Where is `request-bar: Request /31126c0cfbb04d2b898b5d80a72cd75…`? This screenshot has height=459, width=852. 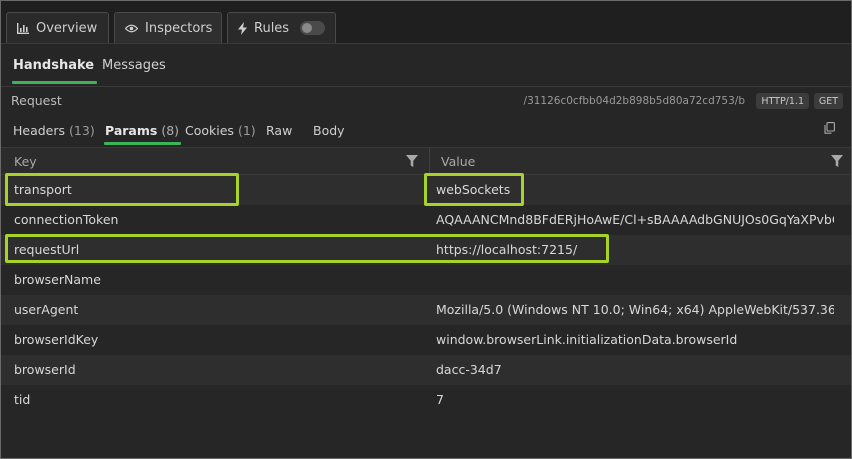
request-bar: Request /31126c0cfbb04d2b898b5d80a72cd75… is located at coordinates (426, 101).